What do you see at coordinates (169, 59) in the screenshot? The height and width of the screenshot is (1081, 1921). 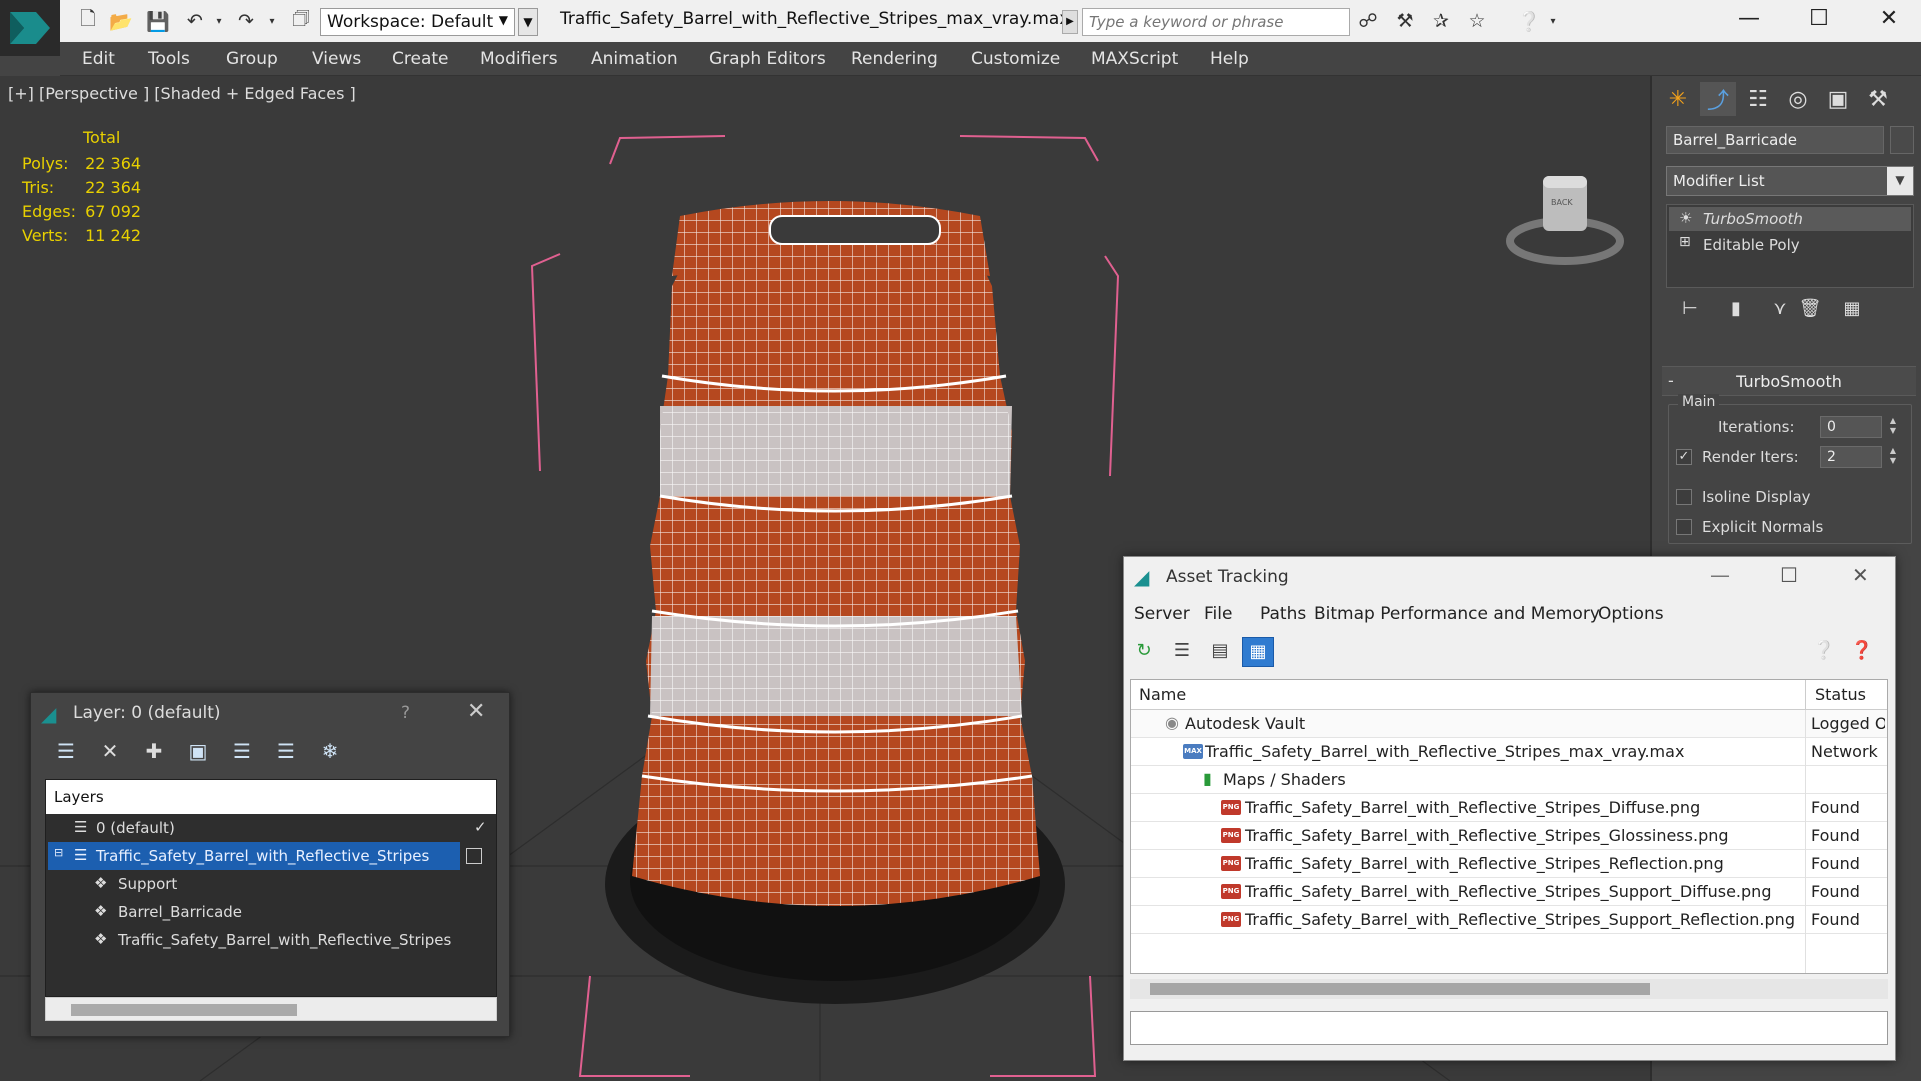 I see `menu-tools: Tools` at bounding box center [169, 59].